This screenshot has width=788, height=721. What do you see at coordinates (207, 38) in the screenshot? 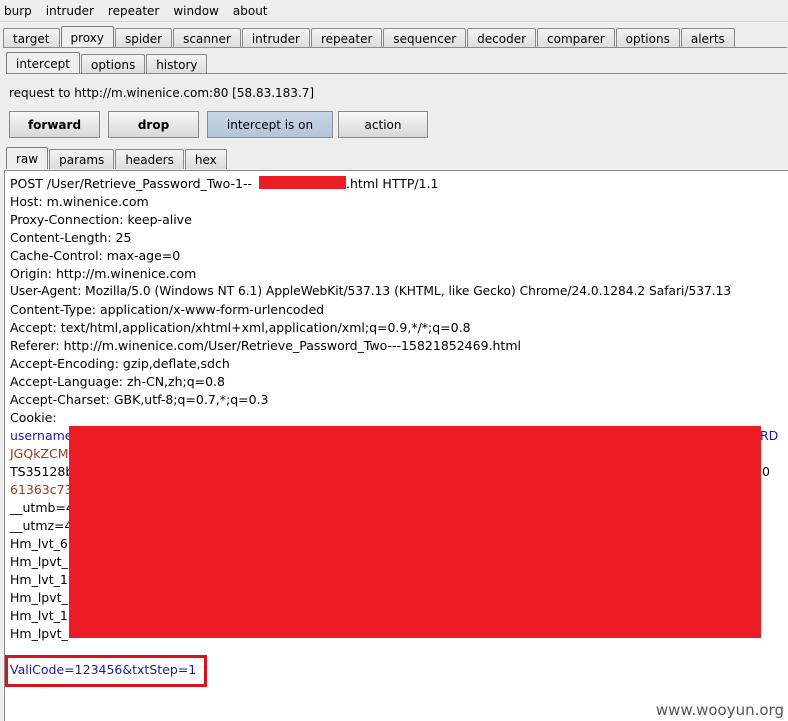
I see `tab-scanner: scanner` at bounding box center [207, 38].